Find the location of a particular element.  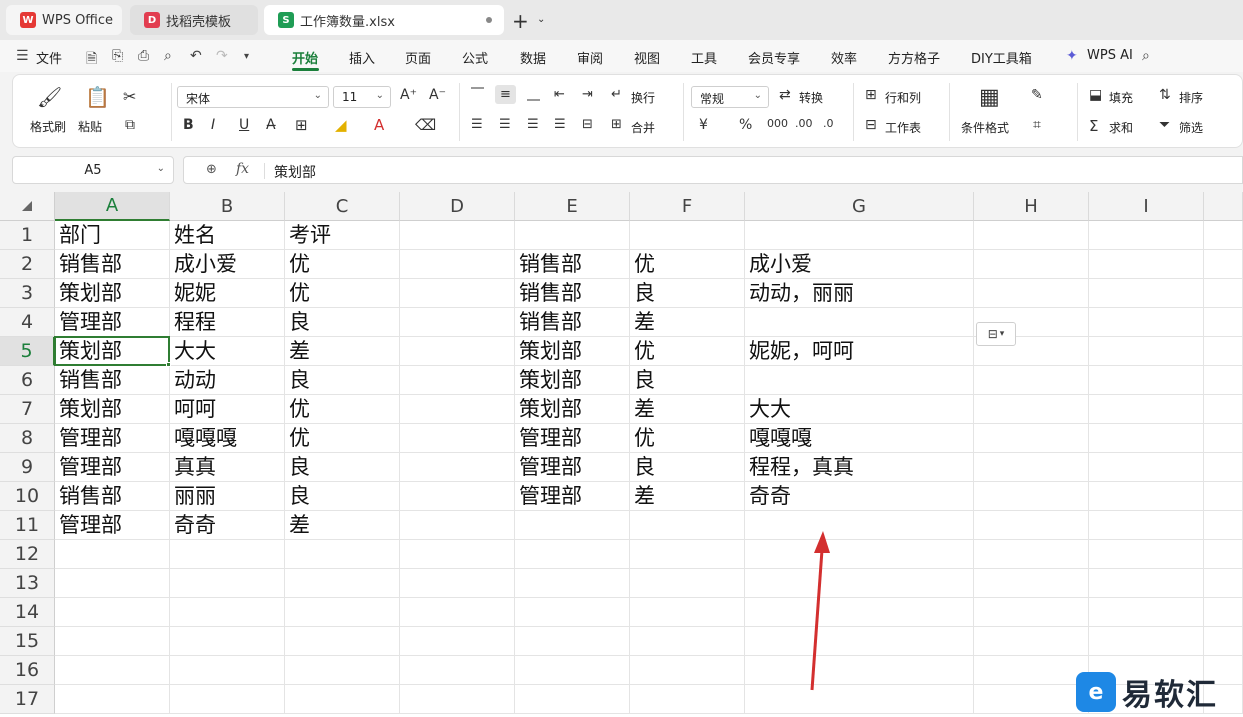

decrease-indent-icon: ⇤ is located at coordinates (559, 94).